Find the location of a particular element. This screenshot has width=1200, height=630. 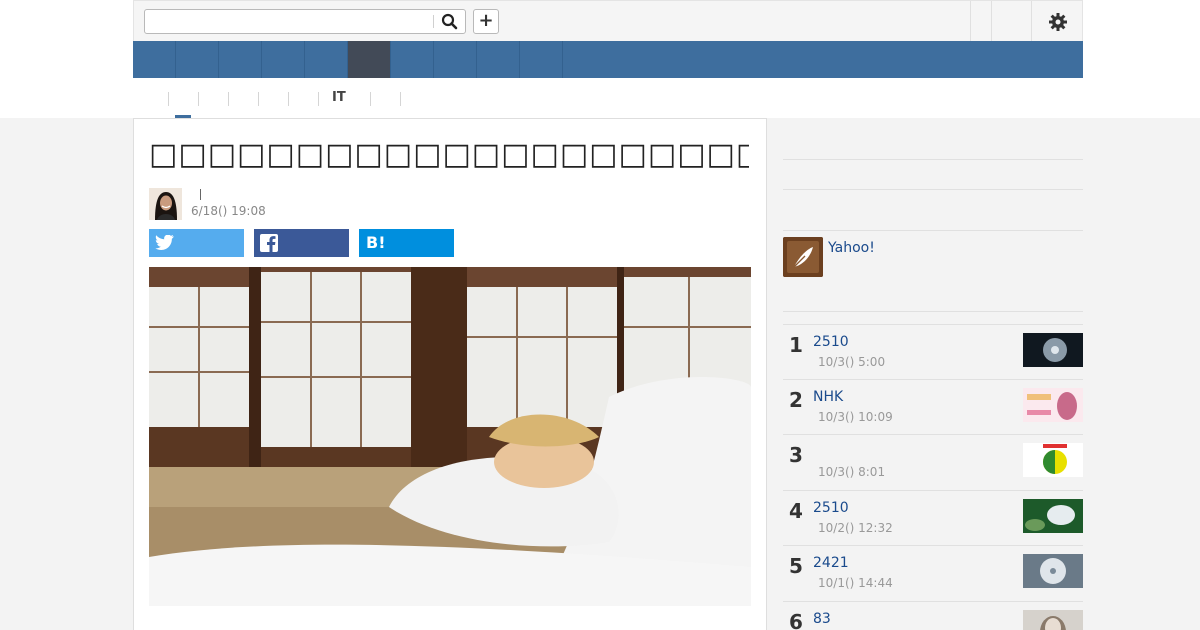

author-avatar is located at coordinates (165, 204).